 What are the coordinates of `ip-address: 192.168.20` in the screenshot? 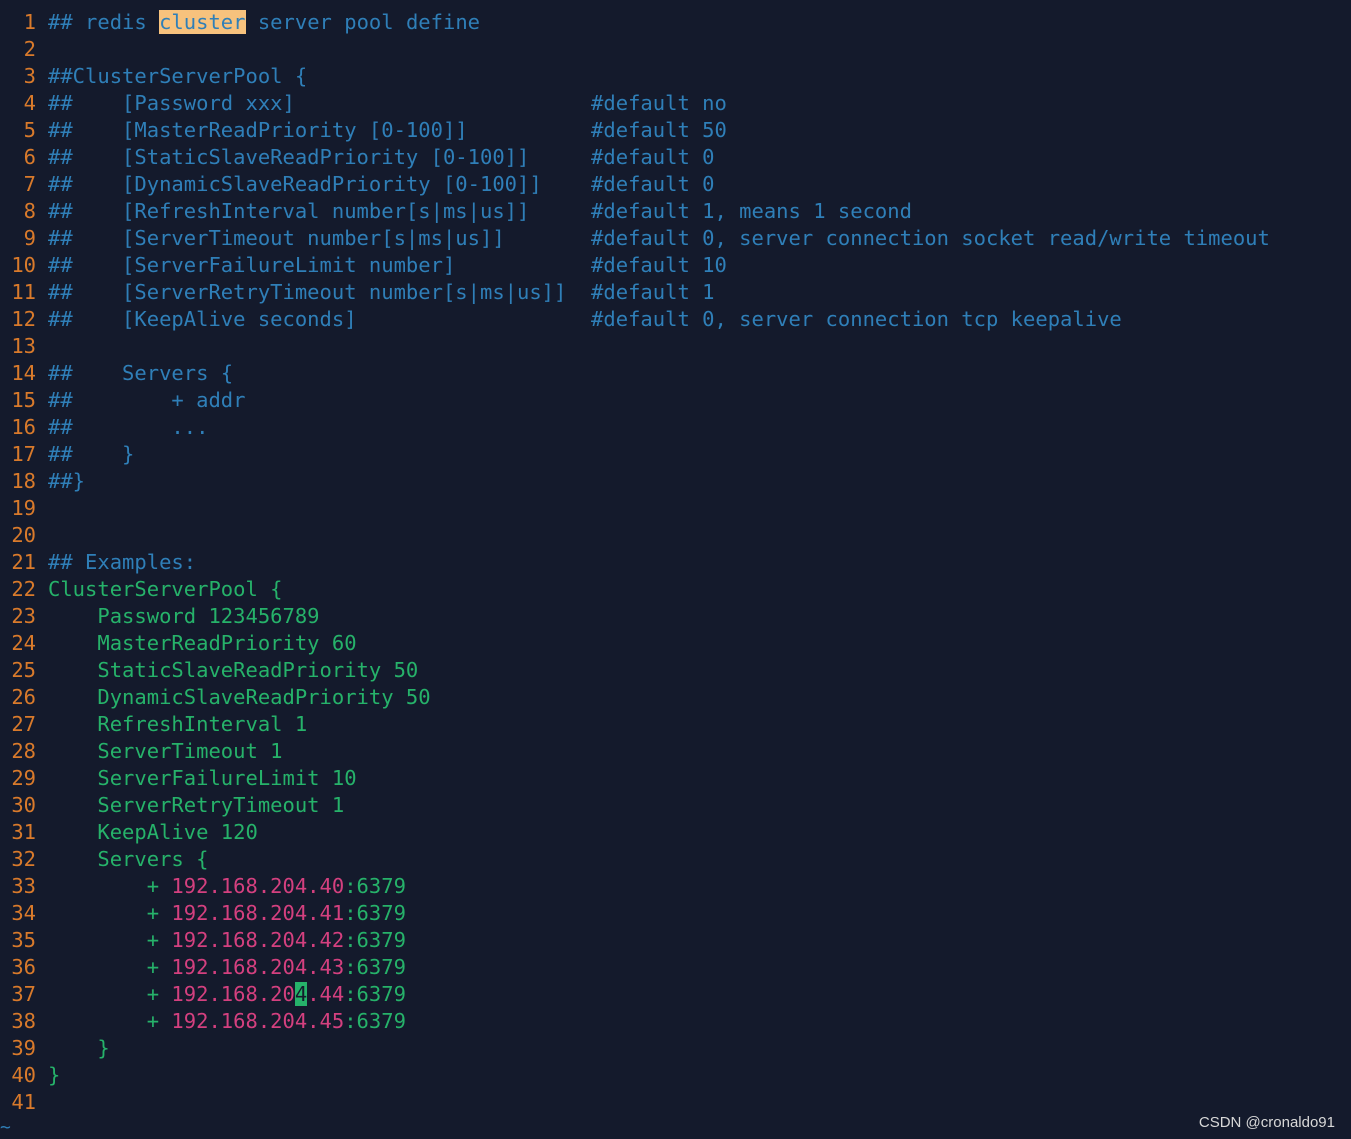 It's located at (233, 994).